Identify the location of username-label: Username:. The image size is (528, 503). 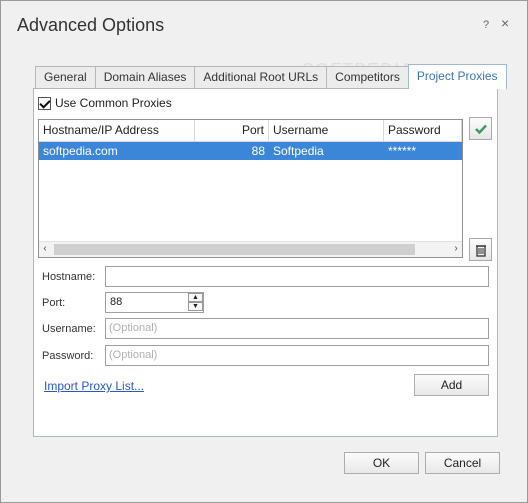
(69, 329).